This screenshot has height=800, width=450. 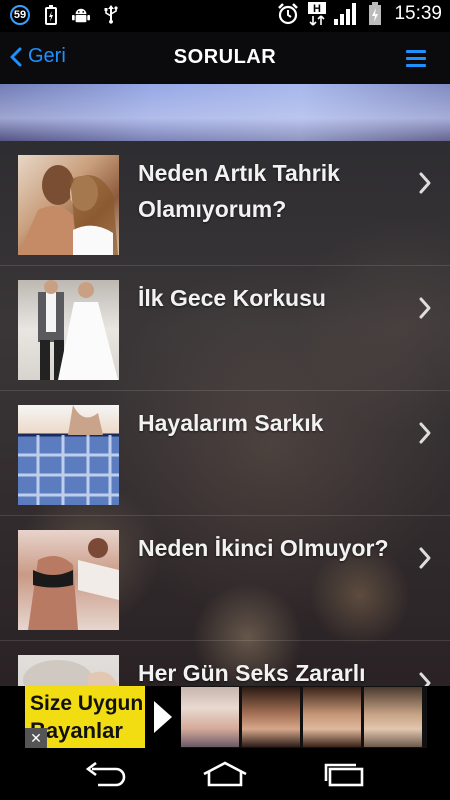 What do you see at coordinates (418, 13) in the screenshot?
I see `status-time: 15:39` at bounding box center [418, 13].